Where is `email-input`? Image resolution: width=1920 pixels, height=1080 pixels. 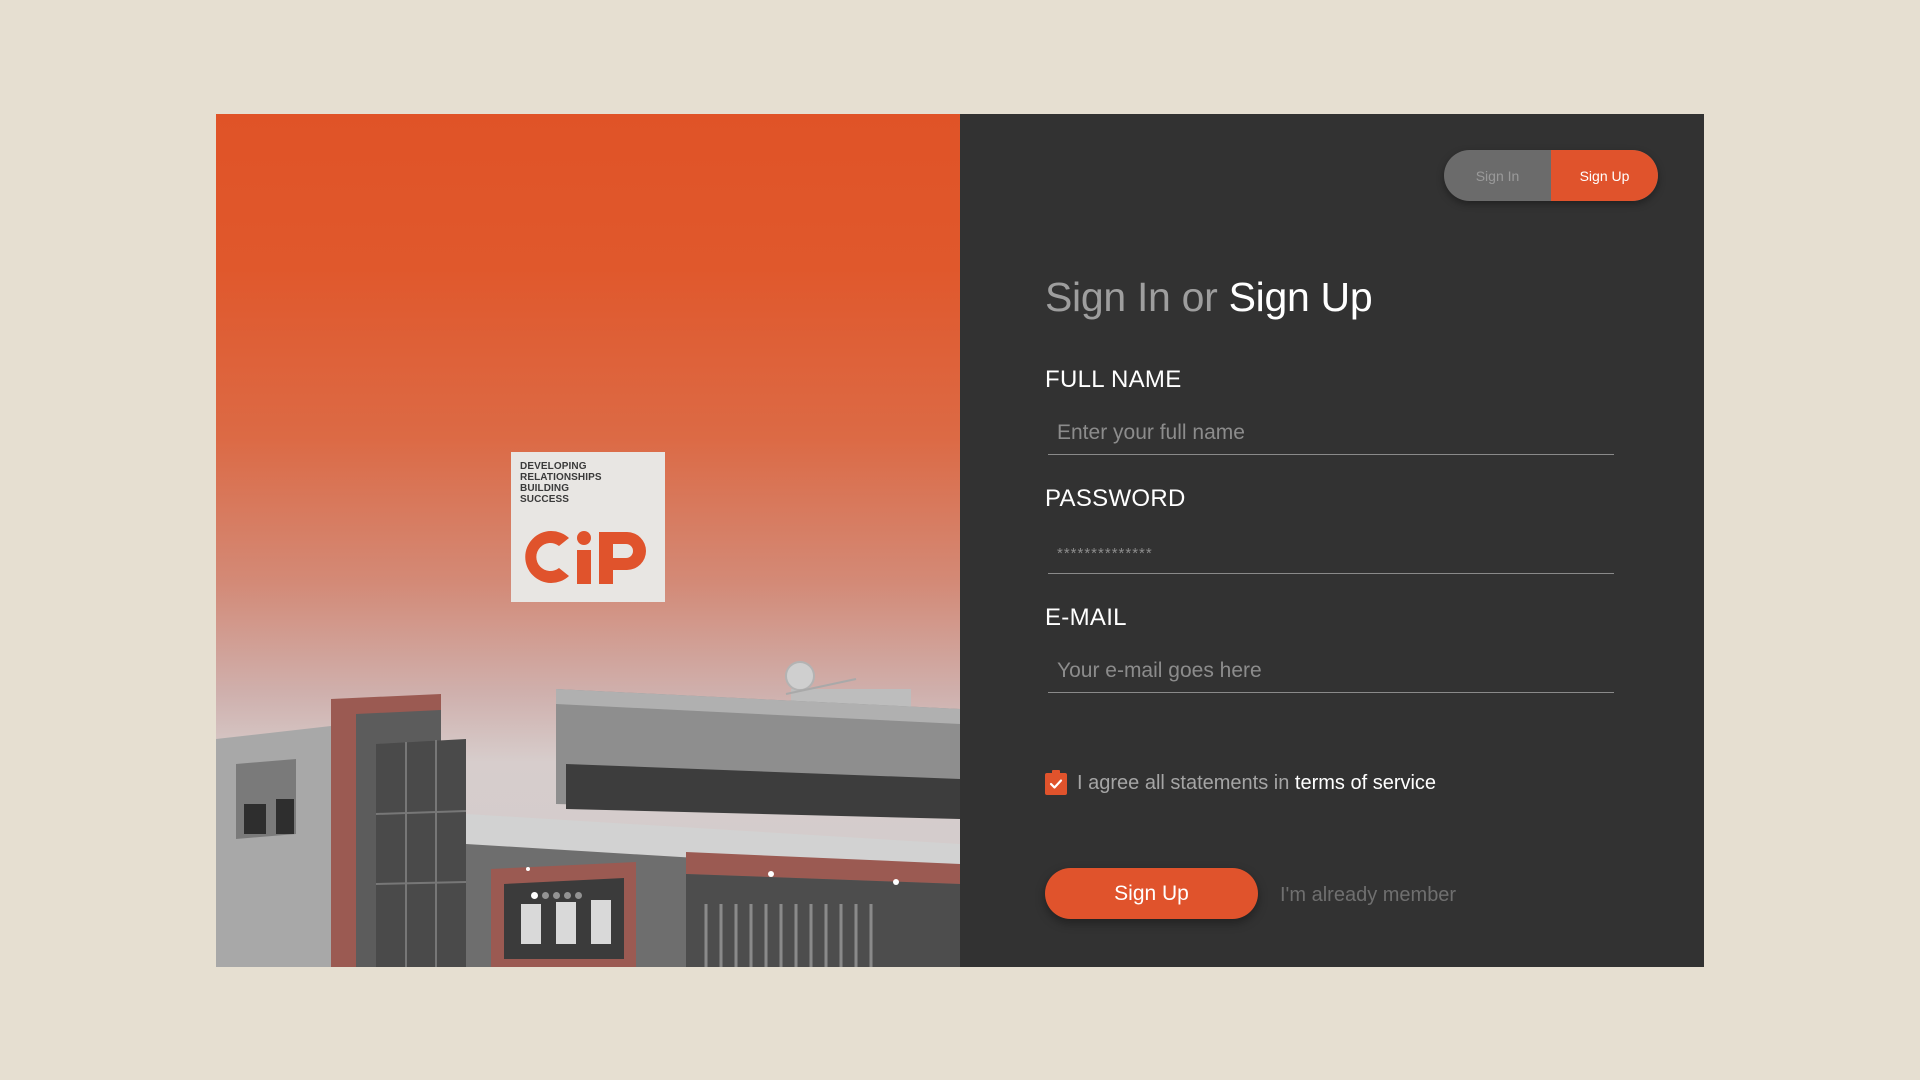
email-input is located at coordinates (1331, 671).